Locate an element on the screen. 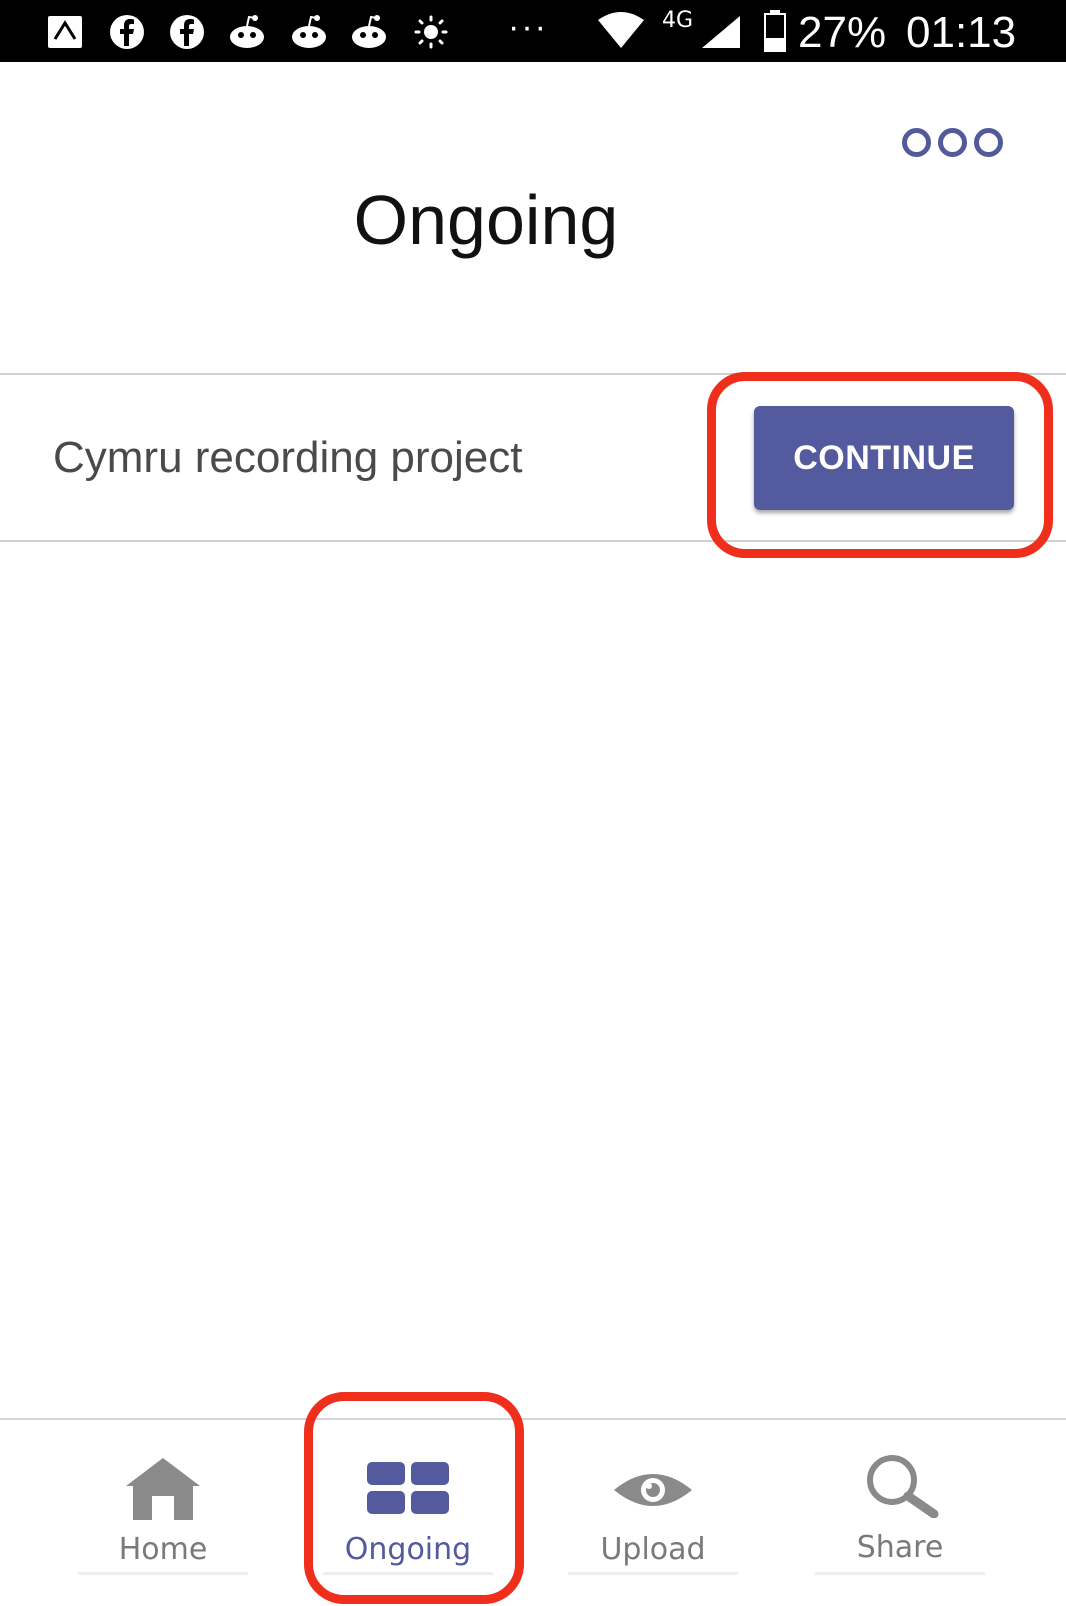 The image size is (1066, 1606). project-name: Cymru recording project is located at coordinates (288, 457).